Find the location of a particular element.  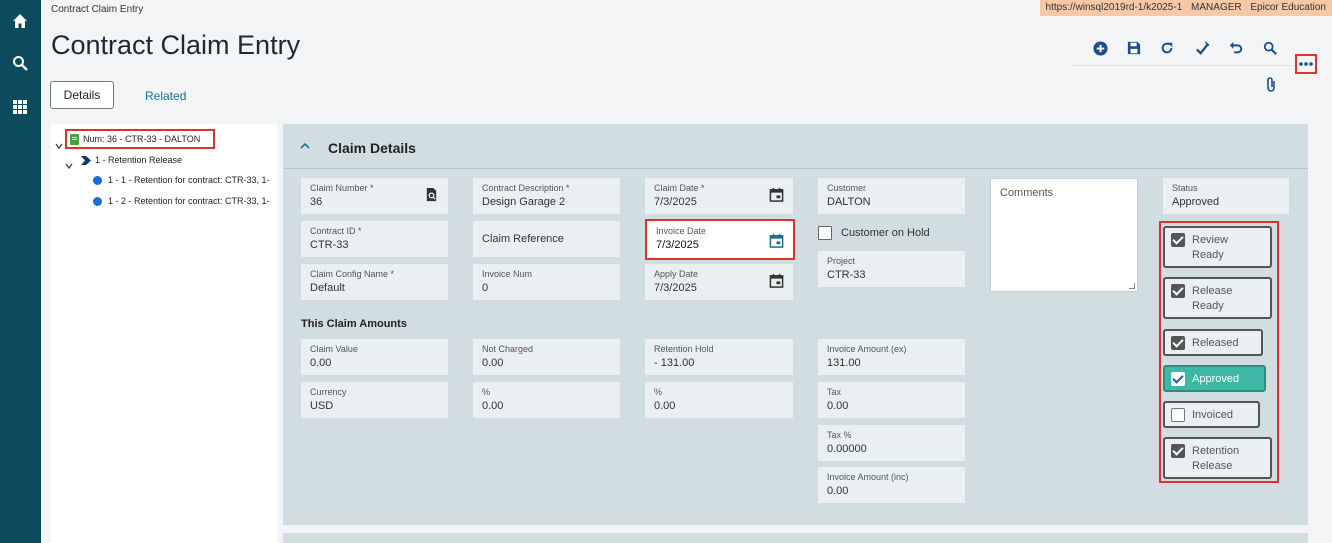

contract-id-field: Contract ID * CTR-33 is located at coordinates (374, 239).